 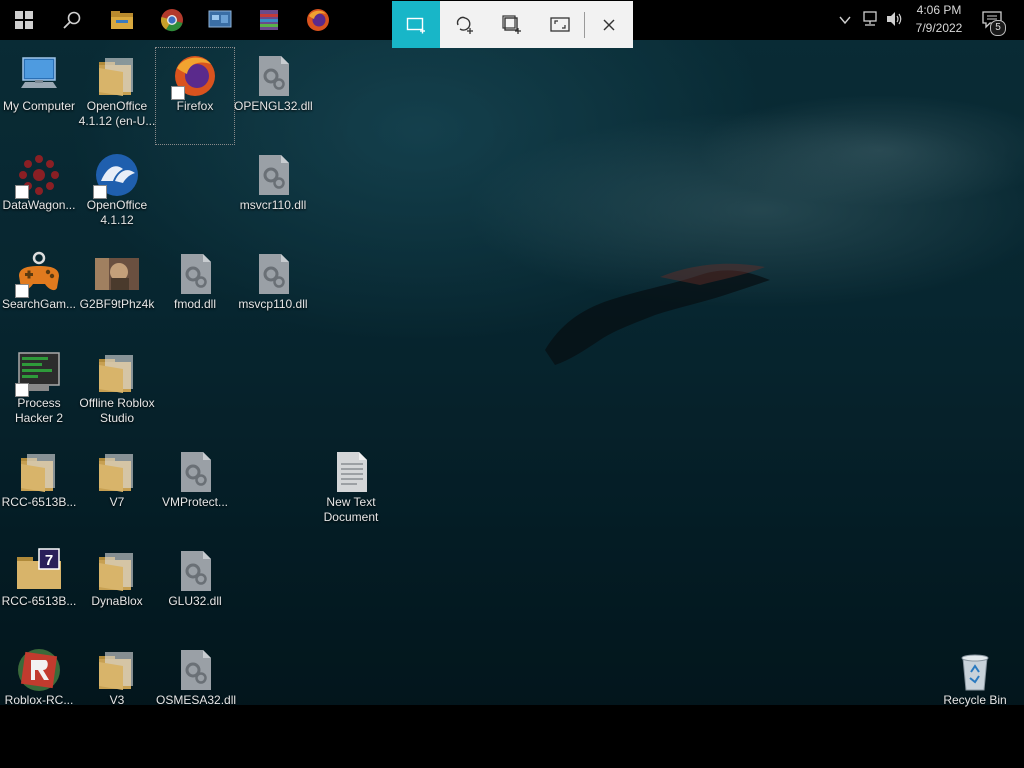 I want to click on close-snip-button, so click(x=609, y=24).